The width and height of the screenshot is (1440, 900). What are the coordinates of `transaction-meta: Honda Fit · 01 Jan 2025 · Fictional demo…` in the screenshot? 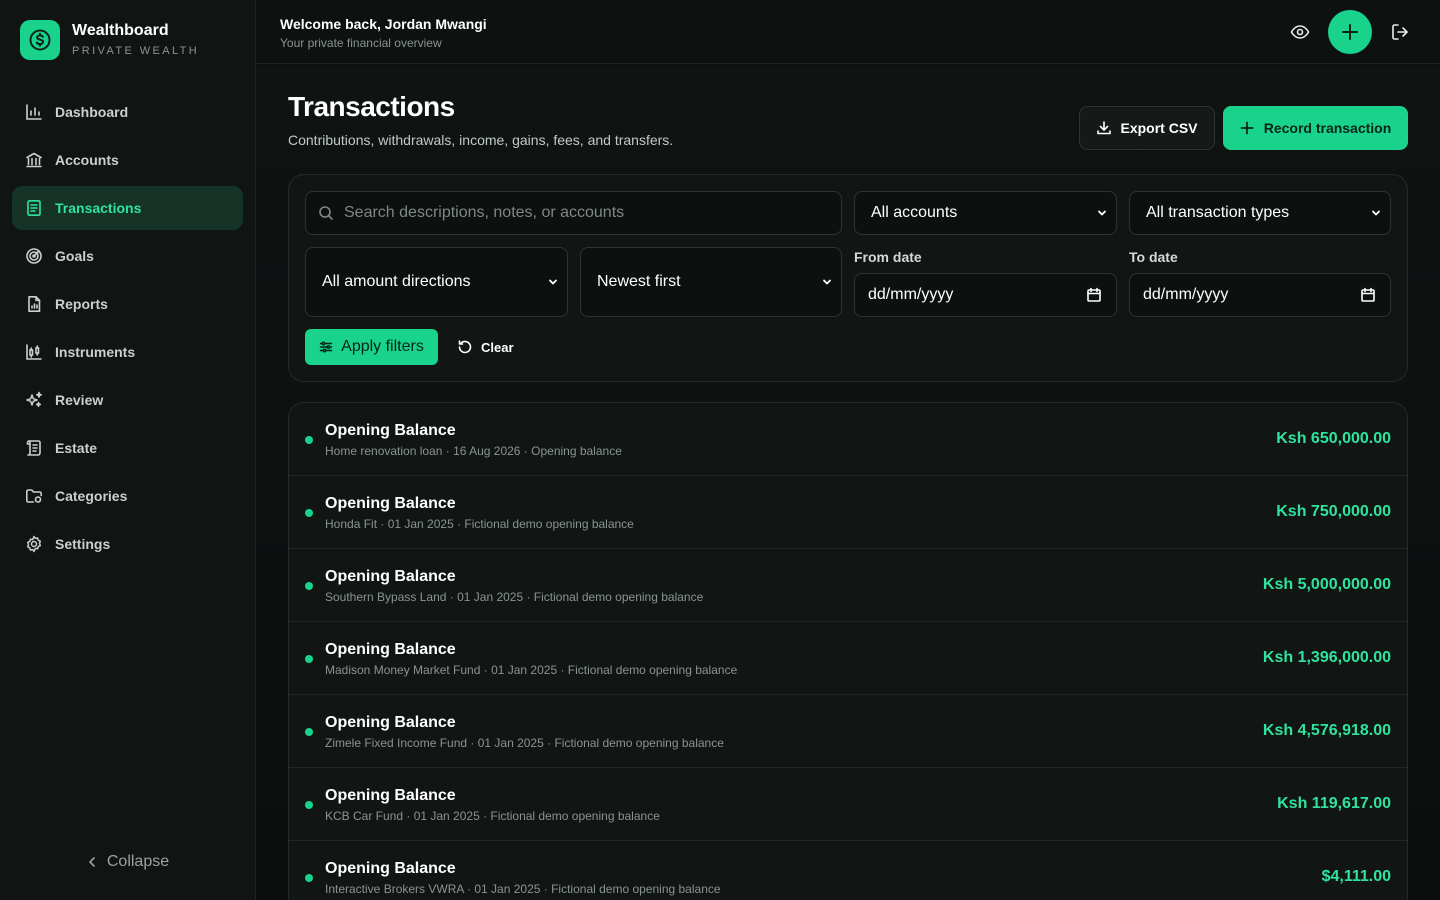 It's located at (479, 524).